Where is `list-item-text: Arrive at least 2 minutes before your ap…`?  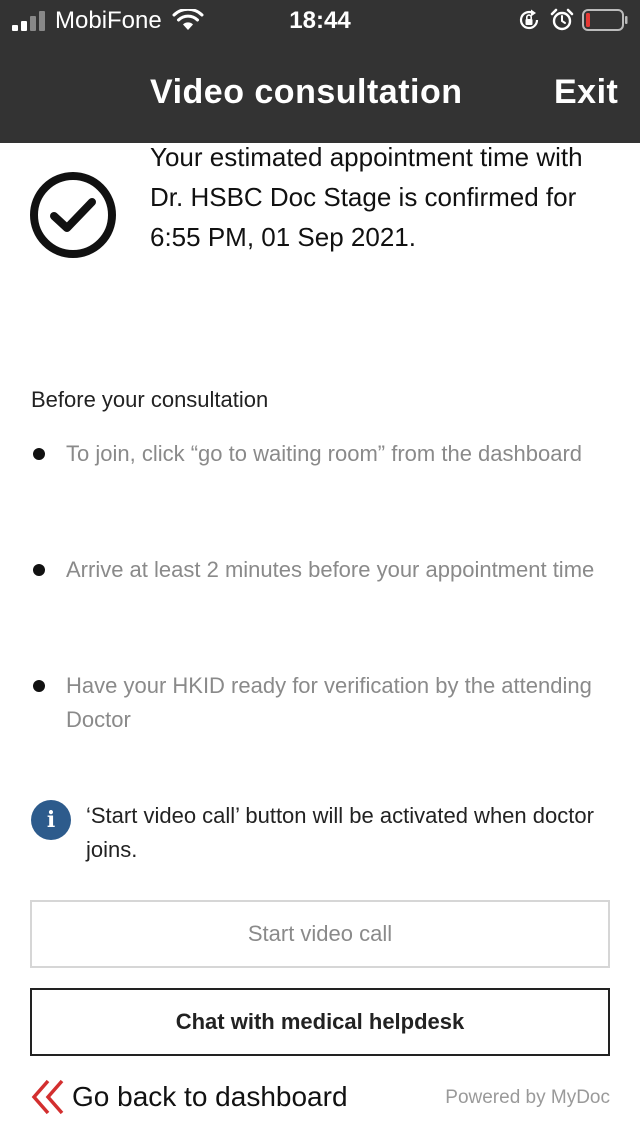
list-item-text: Arrive at least 2 minutes before your ap… is located at coordinates (330, 569).